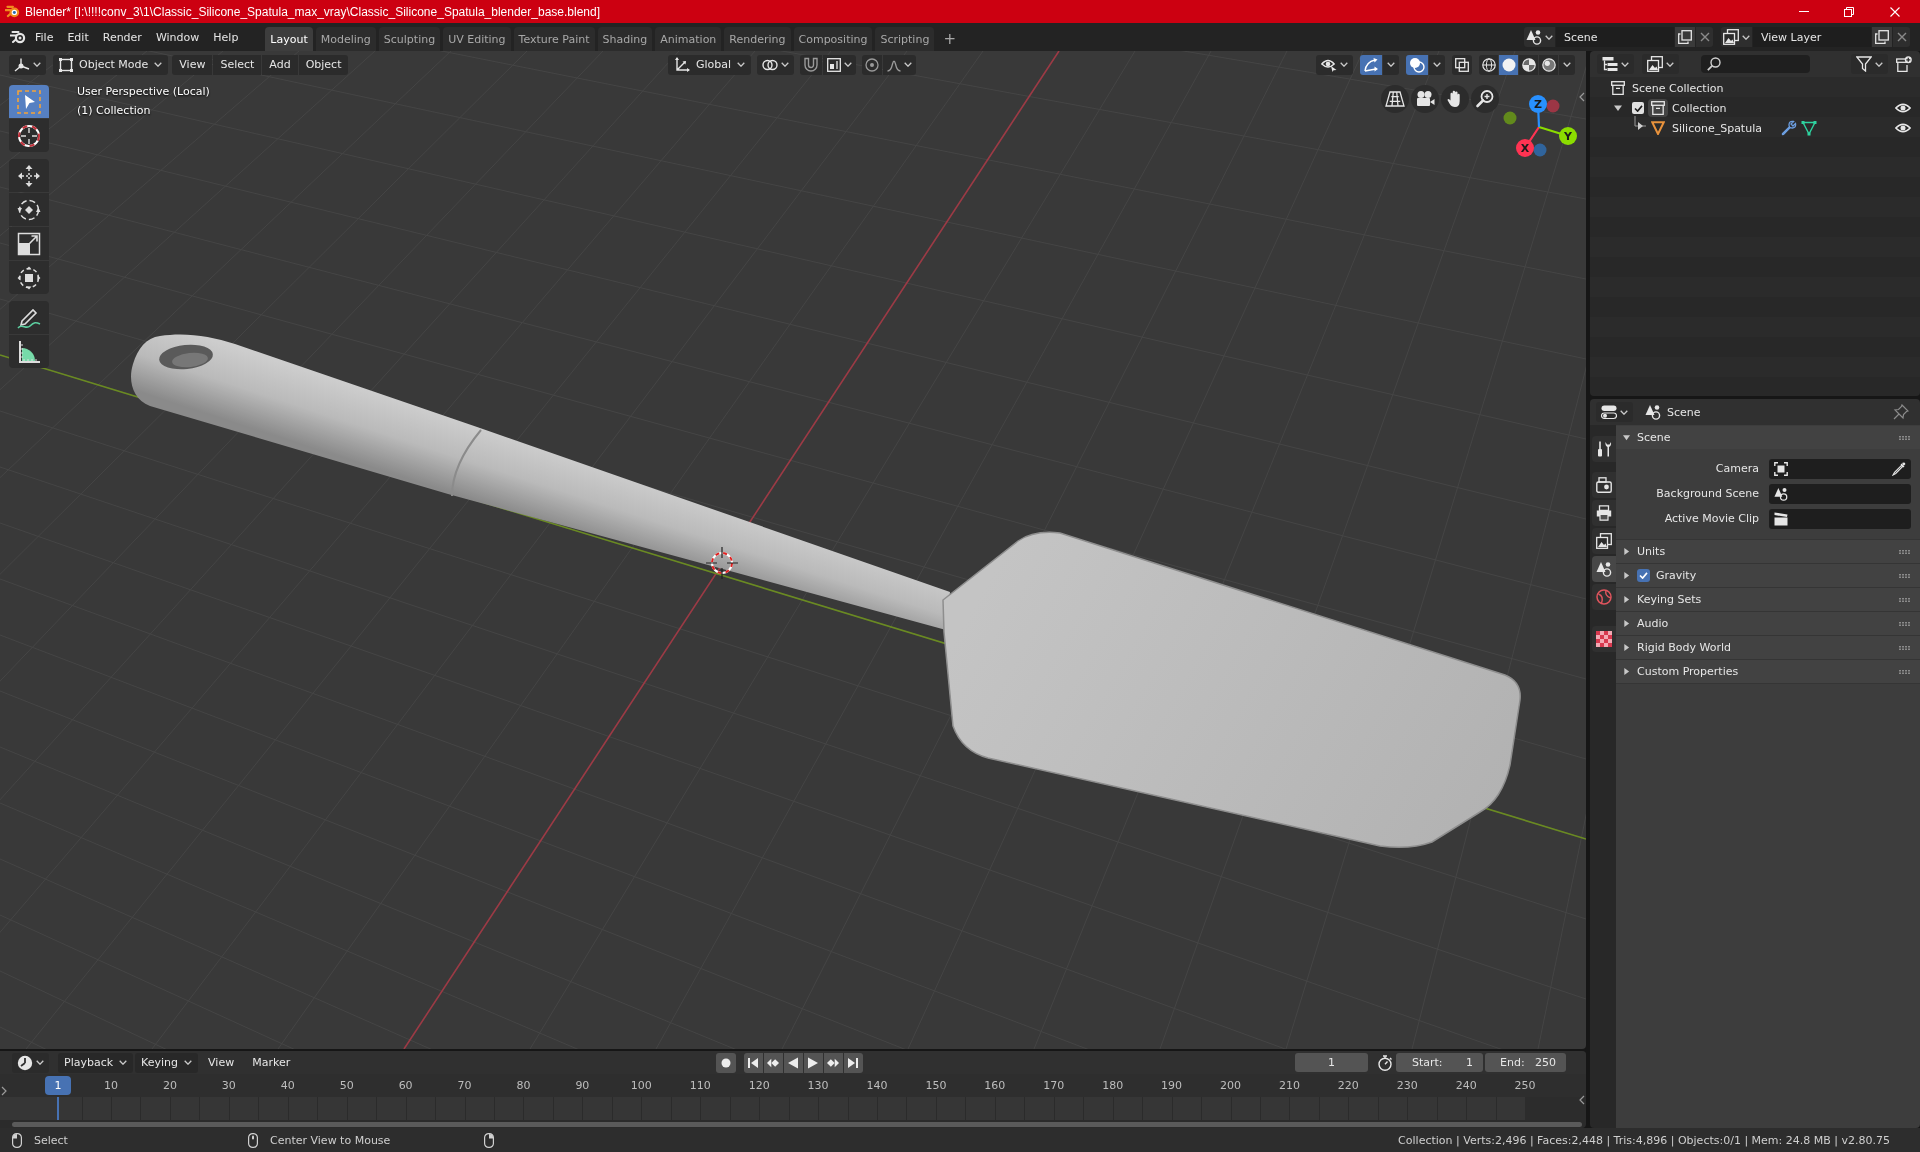 The height and width of the screenshot is (1152, 1920). I want to click on mesh-triangle-icon, so click(1808, 128).